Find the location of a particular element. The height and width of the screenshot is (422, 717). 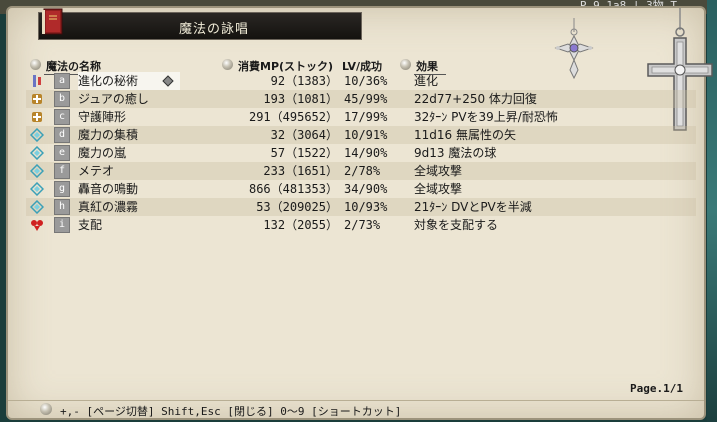

hint-bullet-icon is located at coordinates (46, 409).